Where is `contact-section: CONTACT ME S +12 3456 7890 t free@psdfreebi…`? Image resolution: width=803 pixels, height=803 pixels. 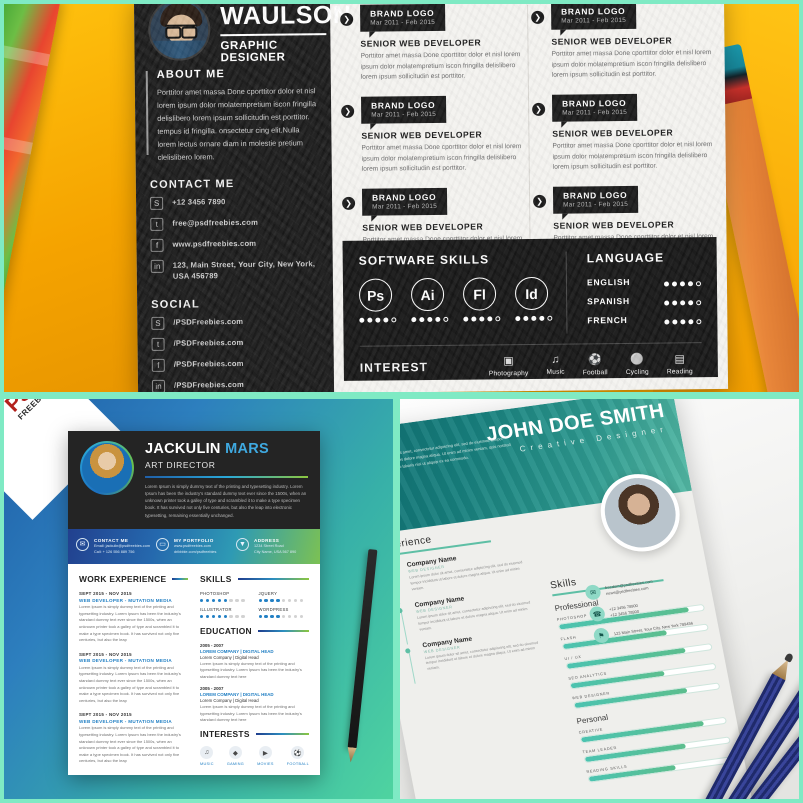
contact-section: CONTACT ME S +12 3456 7890 t free@psdfreebi… is located at coordinates (234, 223).